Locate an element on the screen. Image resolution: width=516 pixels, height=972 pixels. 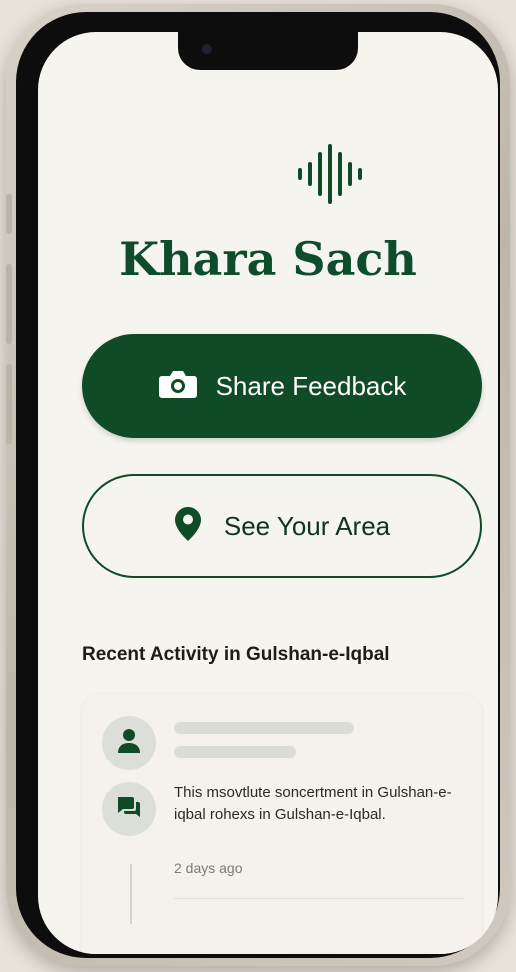
see-your-area-label: See Your Area is located at coordinates (307, 525).